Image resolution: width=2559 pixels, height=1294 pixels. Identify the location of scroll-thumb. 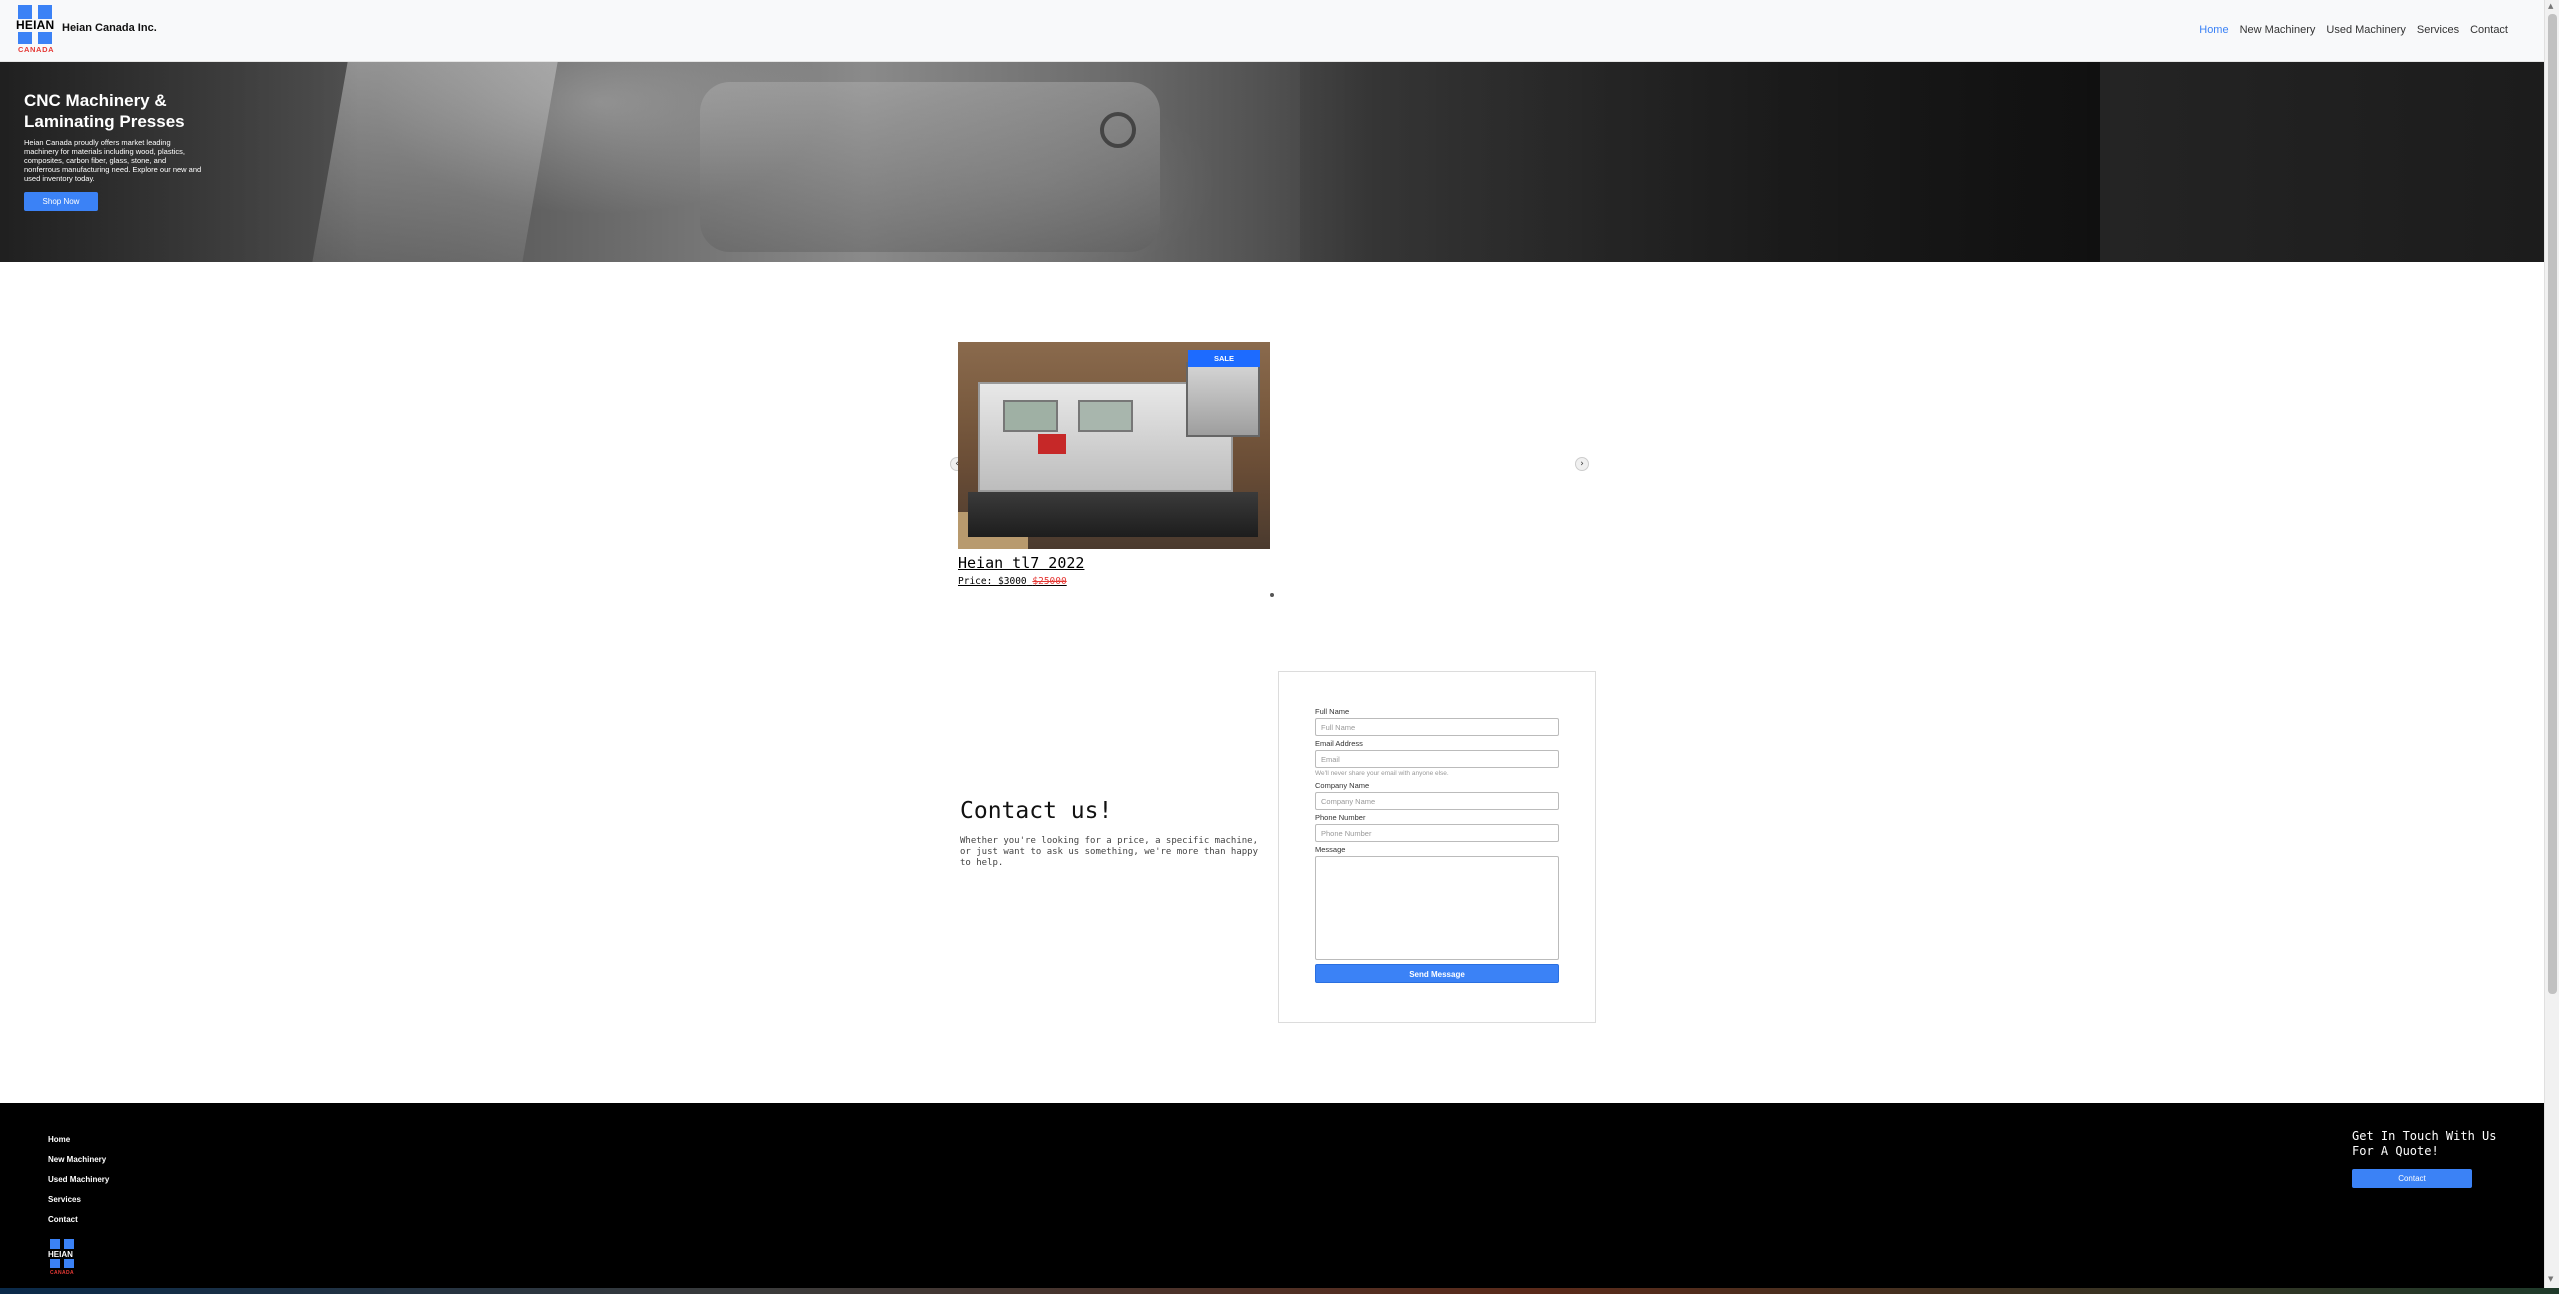
(2552, 504).